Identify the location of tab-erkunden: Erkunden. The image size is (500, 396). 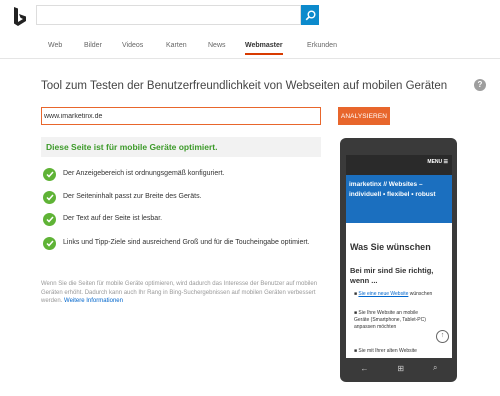
(322, 45).